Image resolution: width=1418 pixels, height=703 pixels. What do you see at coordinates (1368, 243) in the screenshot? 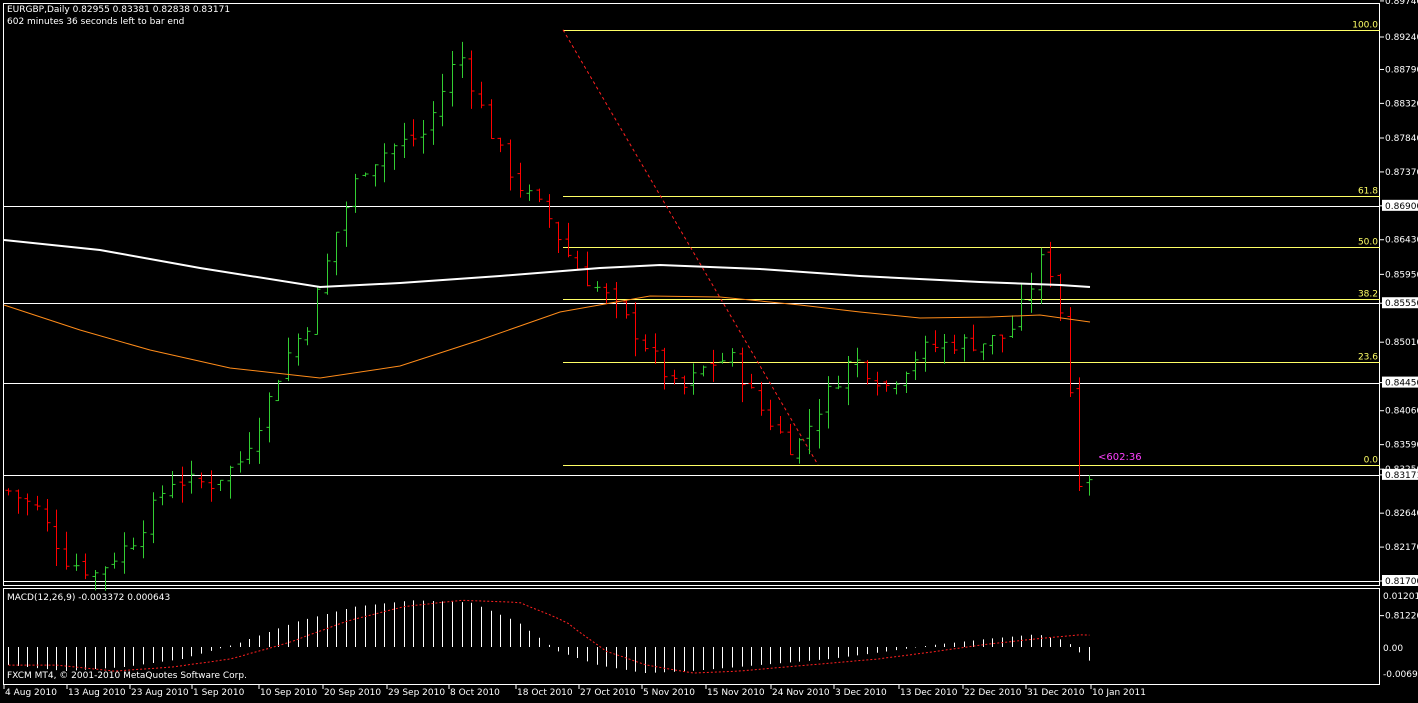
I see `fib-level-label-2: 50.0` at bounding box center [1368, 243].